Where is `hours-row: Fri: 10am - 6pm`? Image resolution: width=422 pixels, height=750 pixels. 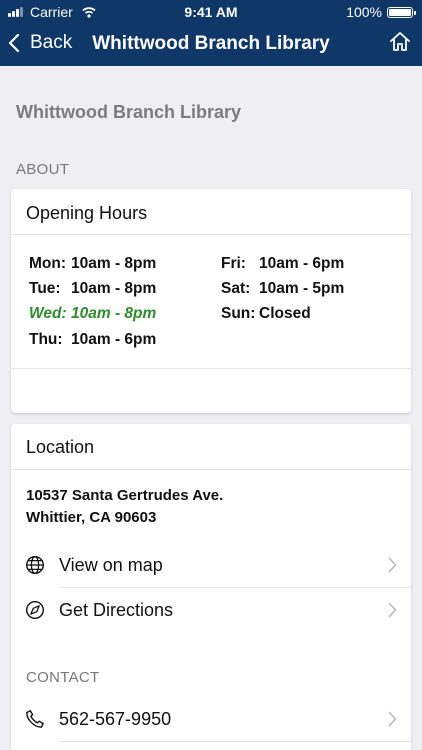
hours-row: Fri: 10am - 6pm is located at coordinates (282, 264).